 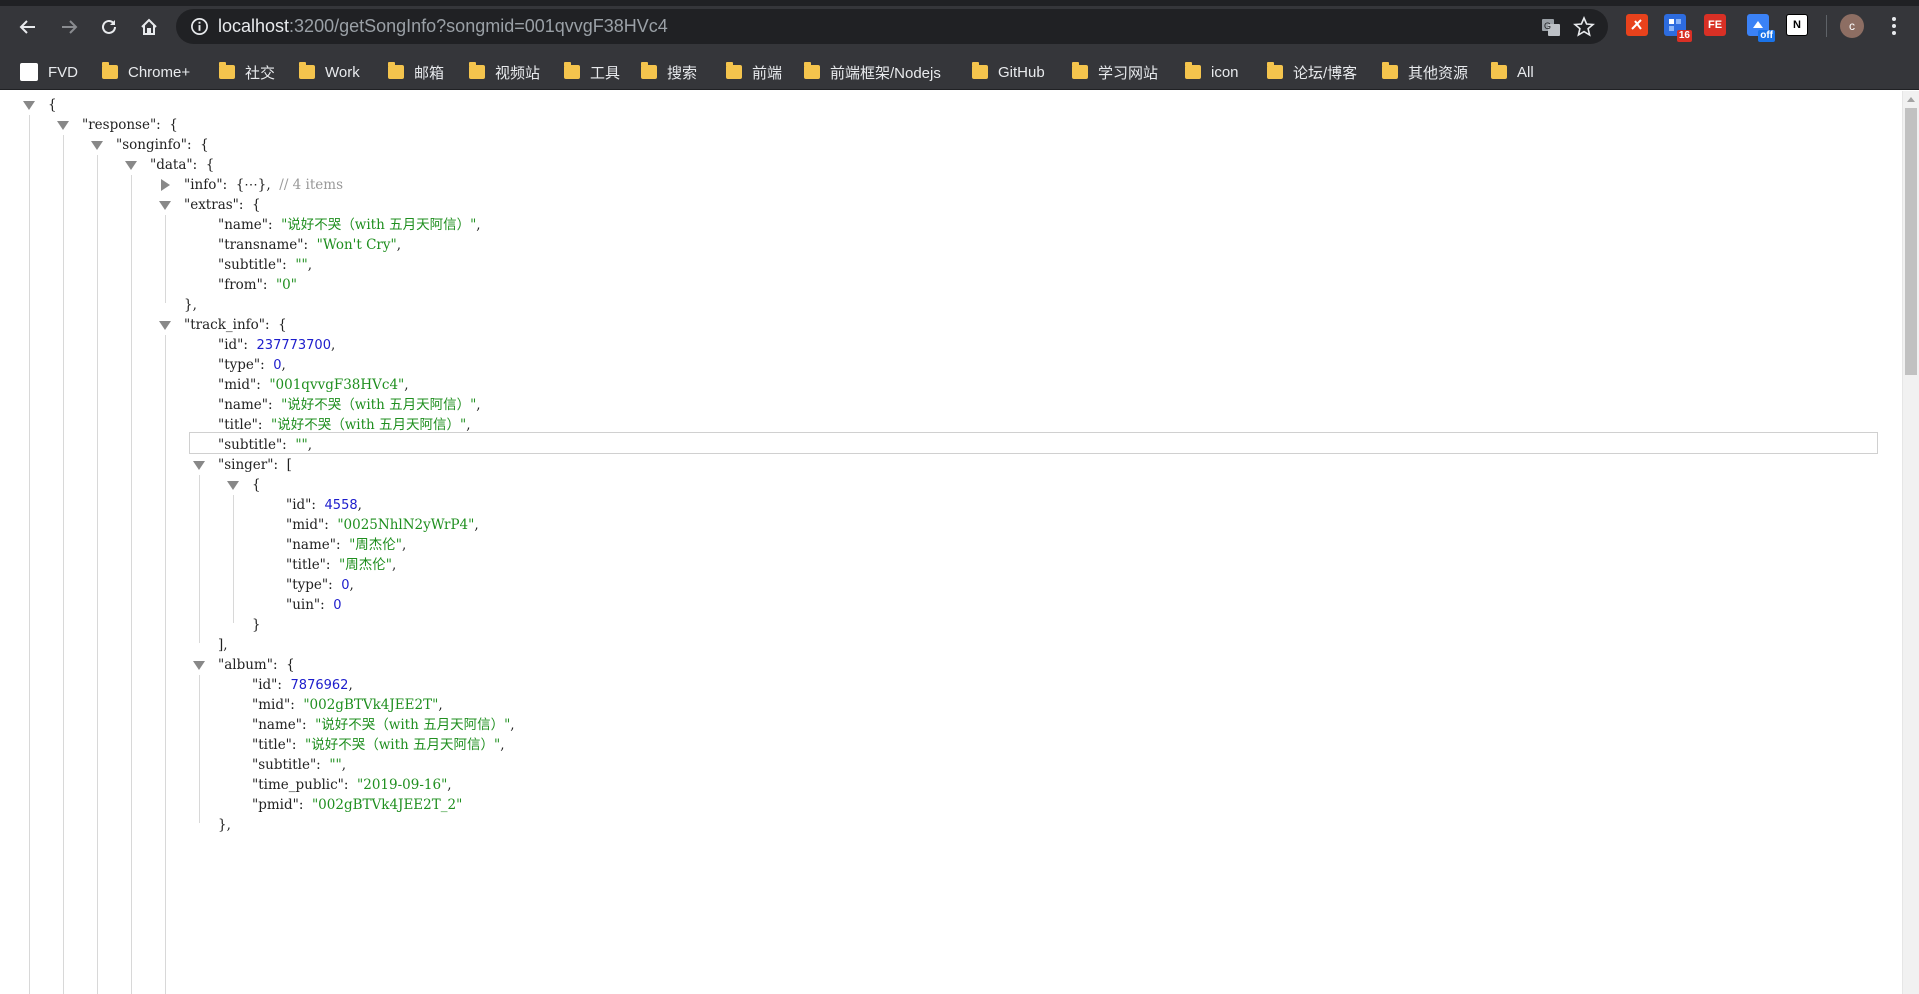 What do you see at coordinates (1761, 28) in the screenshot?
I see `extension-off-icon: off` at bounding box center [1761, 28].